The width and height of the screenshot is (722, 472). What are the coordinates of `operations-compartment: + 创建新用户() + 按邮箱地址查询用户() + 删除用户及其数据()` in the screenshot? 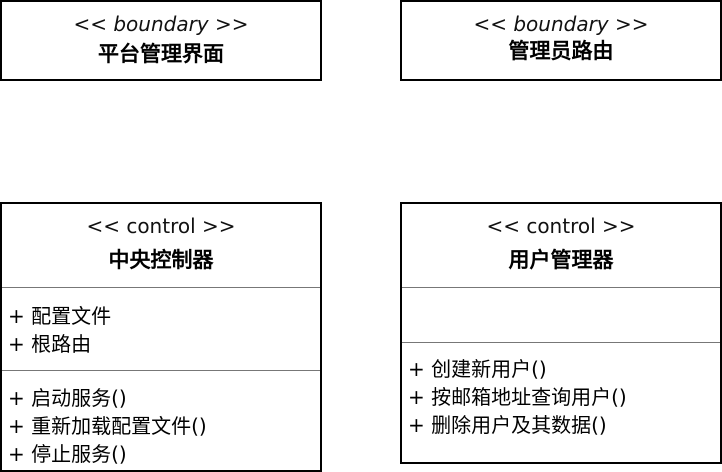 It's located at (561, 402).